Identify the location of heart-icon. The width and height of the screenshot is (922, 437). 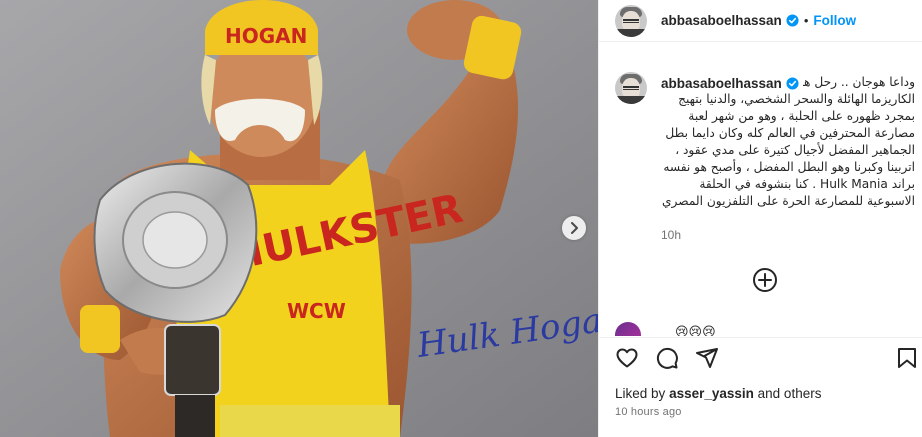
(627, 358).